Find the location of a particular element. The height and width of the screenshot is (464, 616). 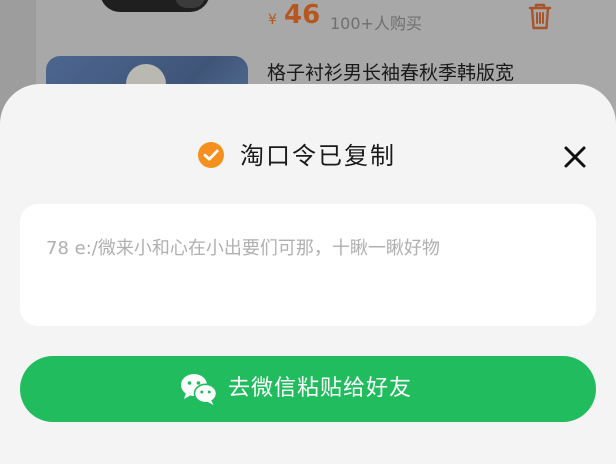

price-currency: ¥ is located at coordinates (272, 20).